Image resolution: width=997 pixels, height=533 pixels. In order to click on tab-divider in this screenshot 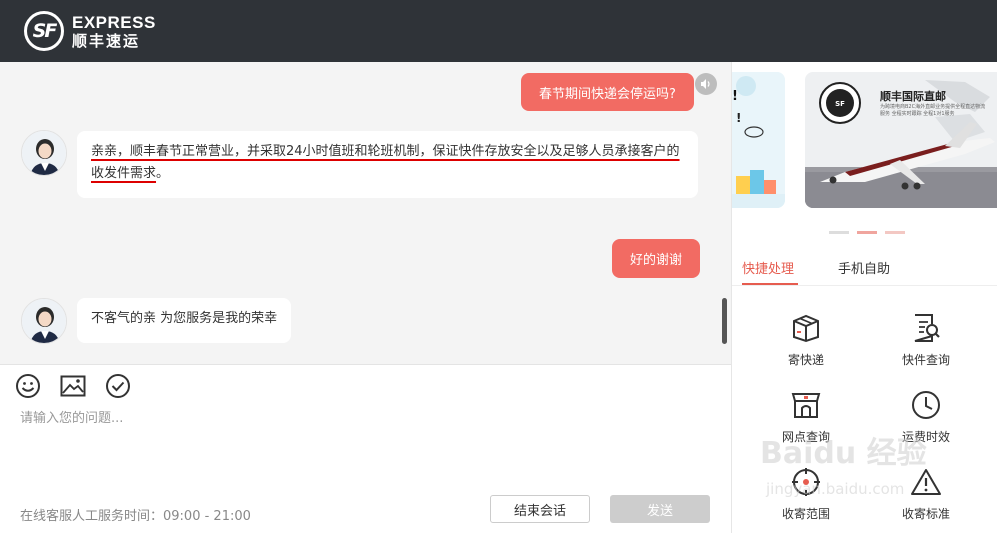, I will do `click(864, 285)`.